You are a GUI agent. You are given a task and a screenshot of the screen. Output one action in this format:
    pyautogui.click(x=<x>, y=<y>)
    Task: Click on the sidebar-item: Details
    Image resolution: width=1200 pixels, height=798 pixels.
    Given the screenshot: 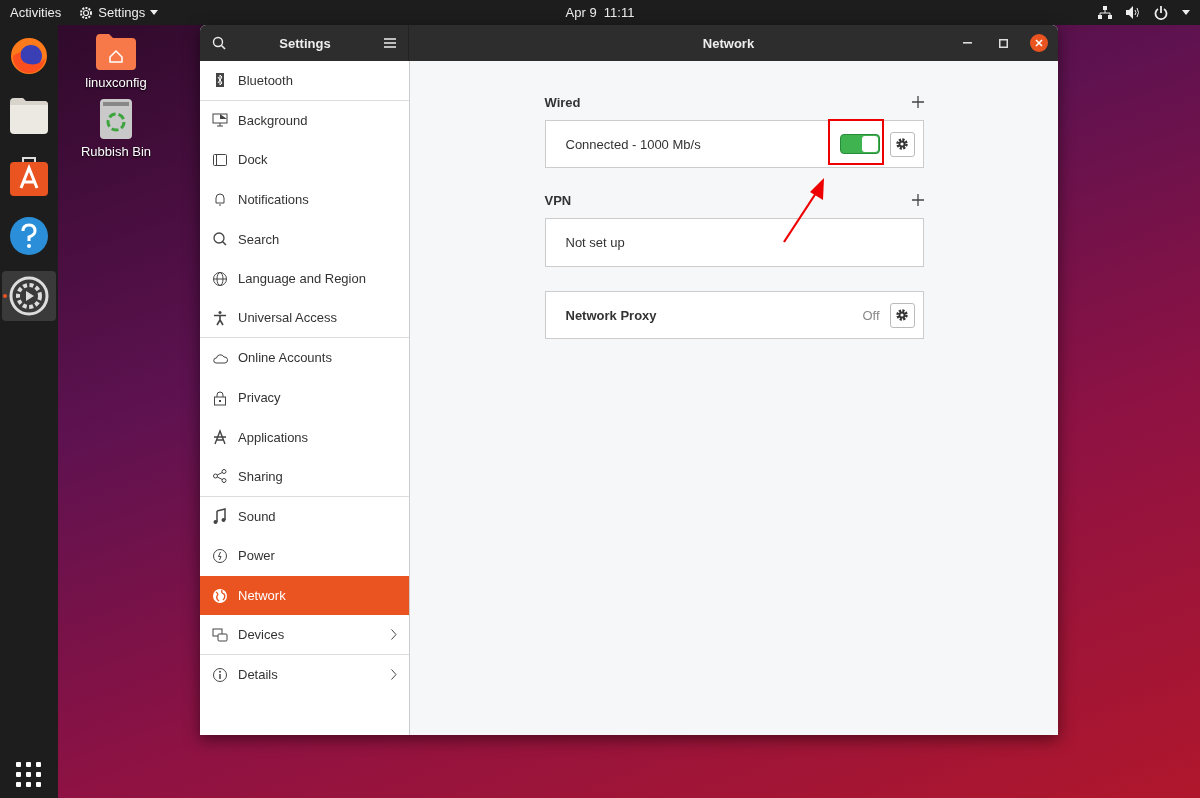 What is the action you would take?
    pyautogui.click(x=304, y=674)
    